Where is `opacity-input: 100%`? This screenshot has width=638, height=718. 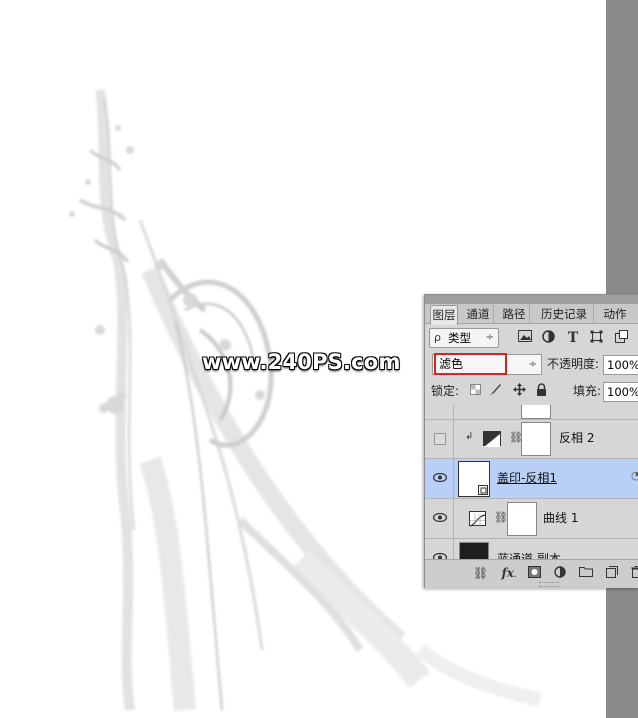 opacity-input: 100% is located at coordinates (620, 365).